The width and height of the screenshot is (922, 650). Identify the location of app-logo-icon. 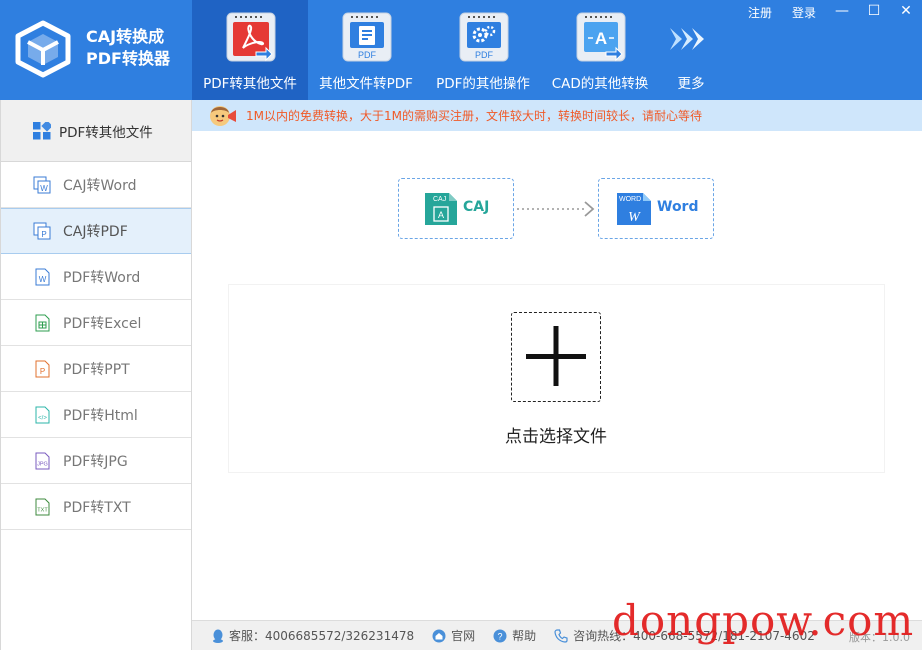
(43, 49).